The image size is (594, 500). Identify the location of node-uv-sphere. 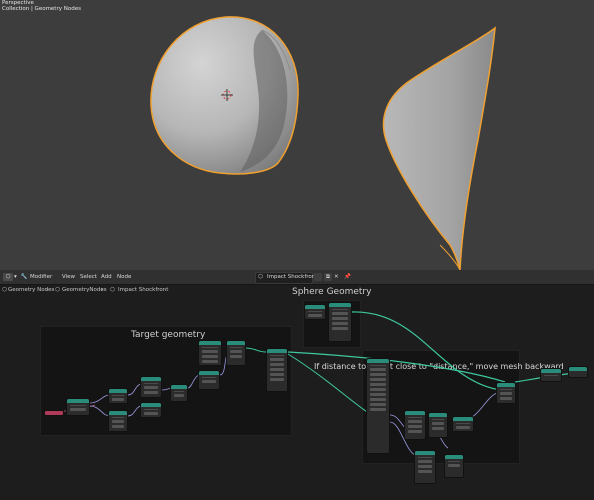
(340, 322).